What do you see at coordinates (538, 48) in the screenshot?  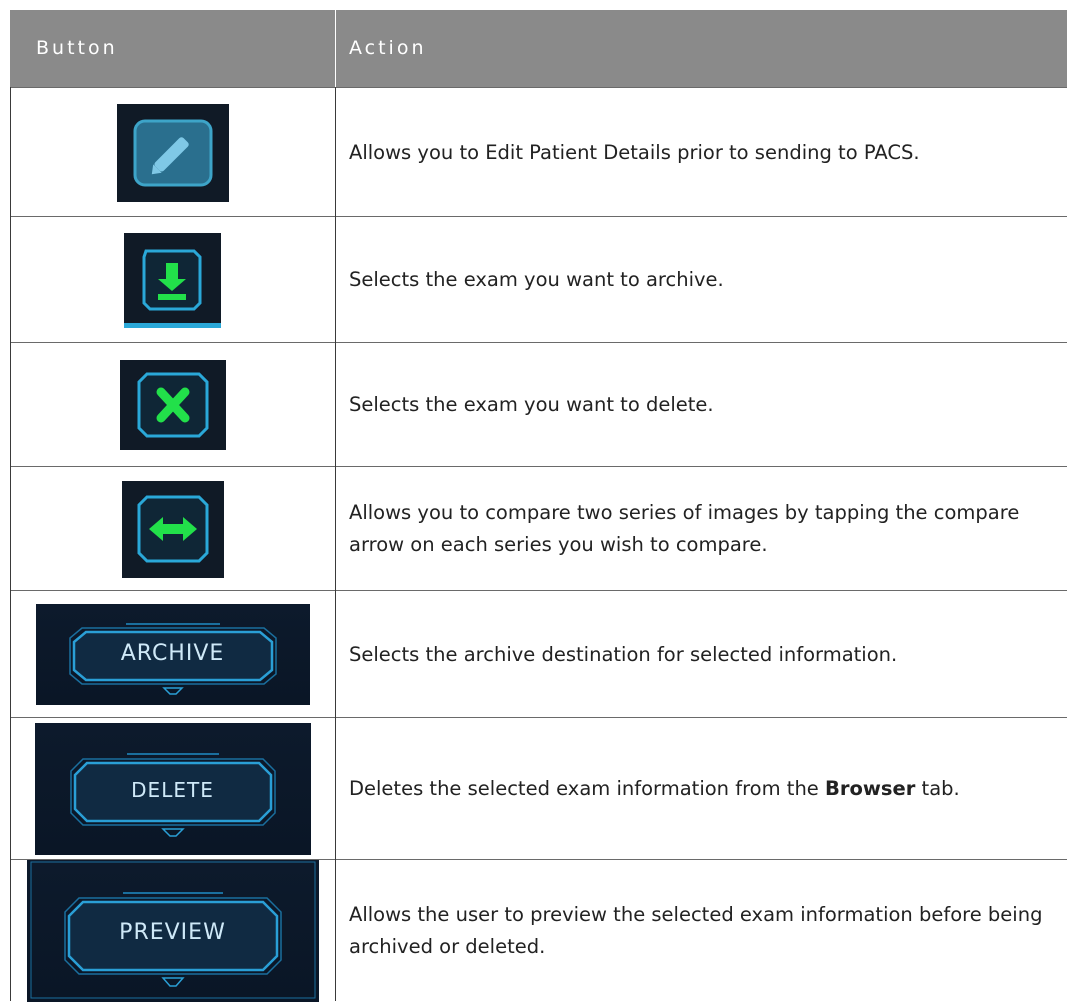 I see `table-header: Button Action` at bounding box center [538, 48].